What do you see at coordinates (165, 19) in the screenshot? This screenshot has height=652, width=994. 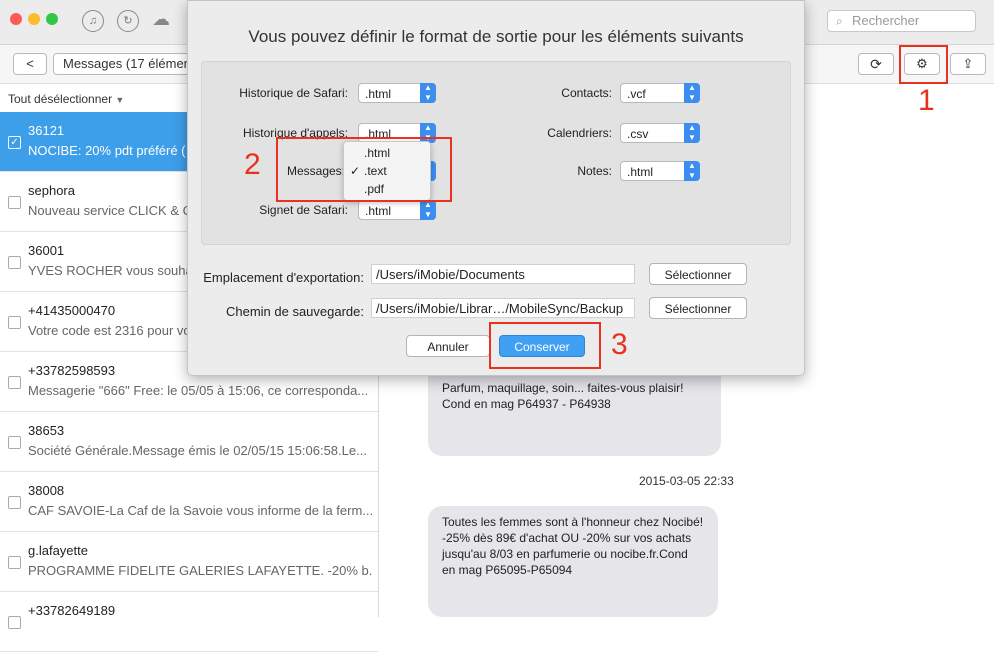 I see `cloud-icon: ☁` at bounding box center [165, 19].